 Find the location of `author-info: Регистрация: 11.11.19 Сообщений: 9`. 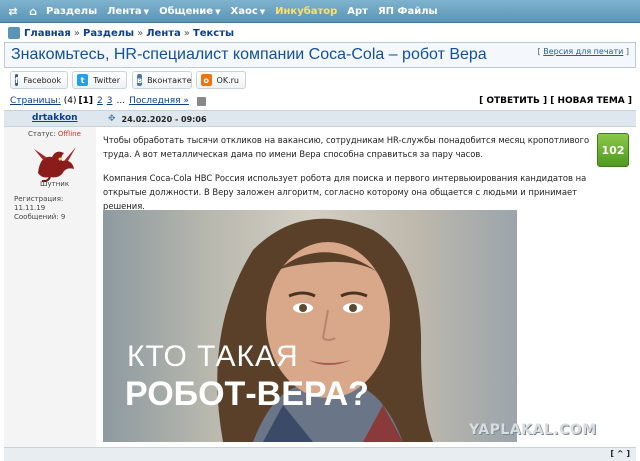

author-info: Регистрация: 11.11.19 Сообщений: 9 is located at coordinates (55, 208).